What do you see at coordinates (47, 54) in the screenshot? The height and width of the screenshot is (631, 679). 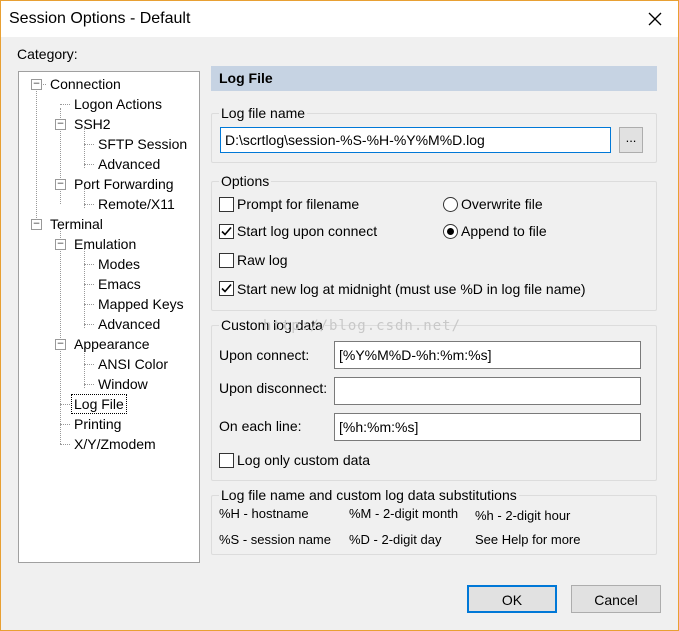 I see `category-label: Category:` at bounding box center [47, 54].